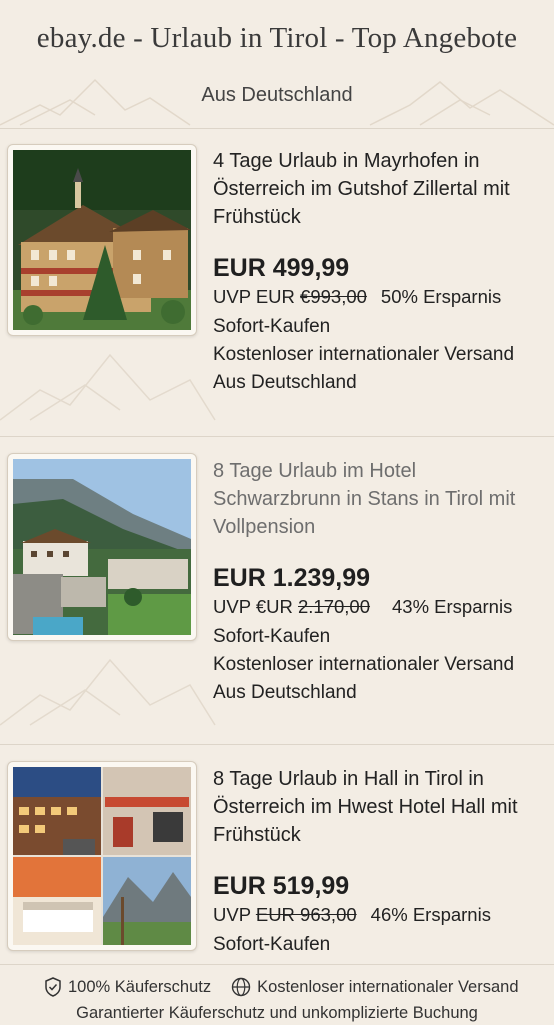 This screenshot has height=1025, width=554. I want to click on buyer-protection: 100% Käuferschutz, so click(127, 987).